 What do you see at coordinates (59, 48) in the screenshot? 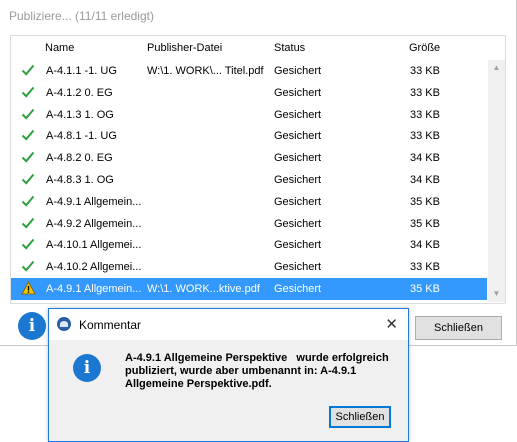
I see `column-header-name: Name` at bounding box center [59, 48].